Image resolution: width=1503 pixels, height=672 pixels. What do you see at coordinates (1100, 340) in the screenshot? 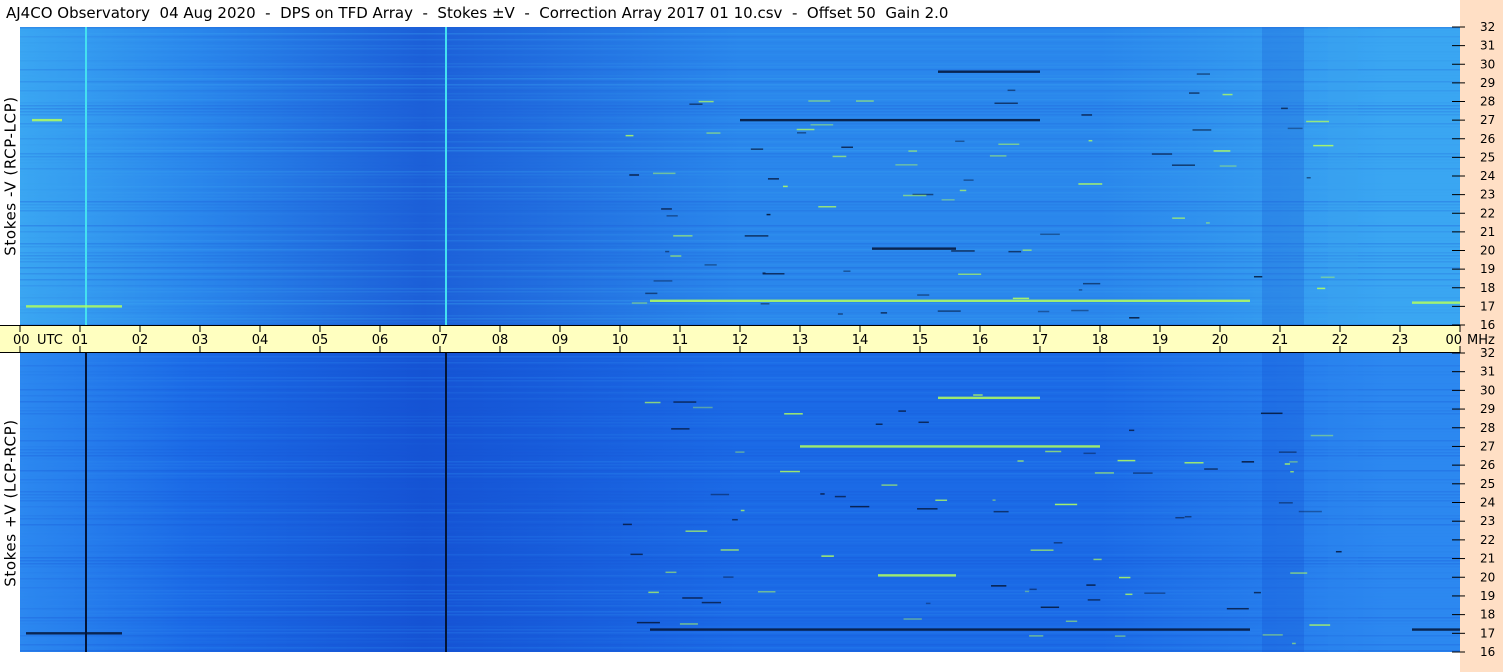
I see `x-tick-label: 18` at bounding box center [1100, 340].